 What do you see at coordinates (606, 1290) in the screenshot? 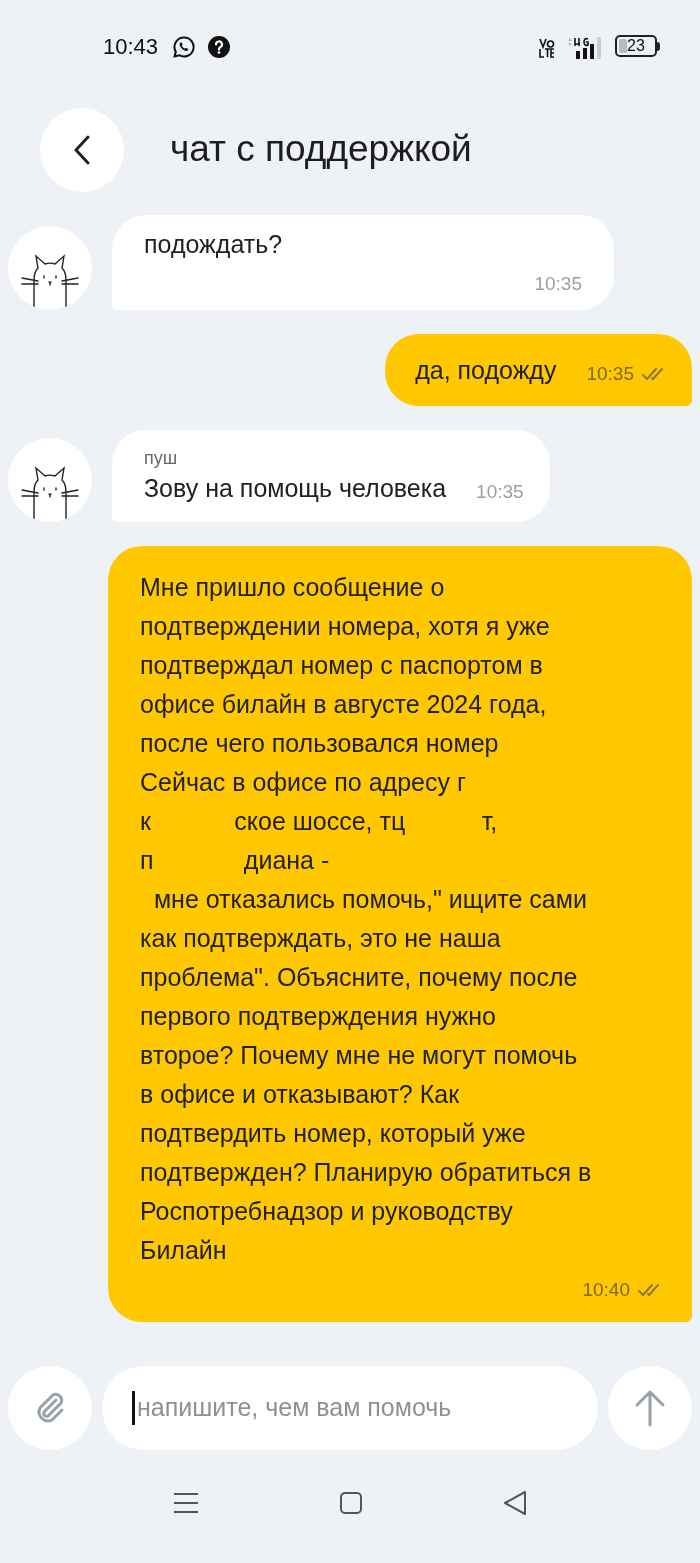
I see `message-time: 10:40` at bounding box center [606, 1290].